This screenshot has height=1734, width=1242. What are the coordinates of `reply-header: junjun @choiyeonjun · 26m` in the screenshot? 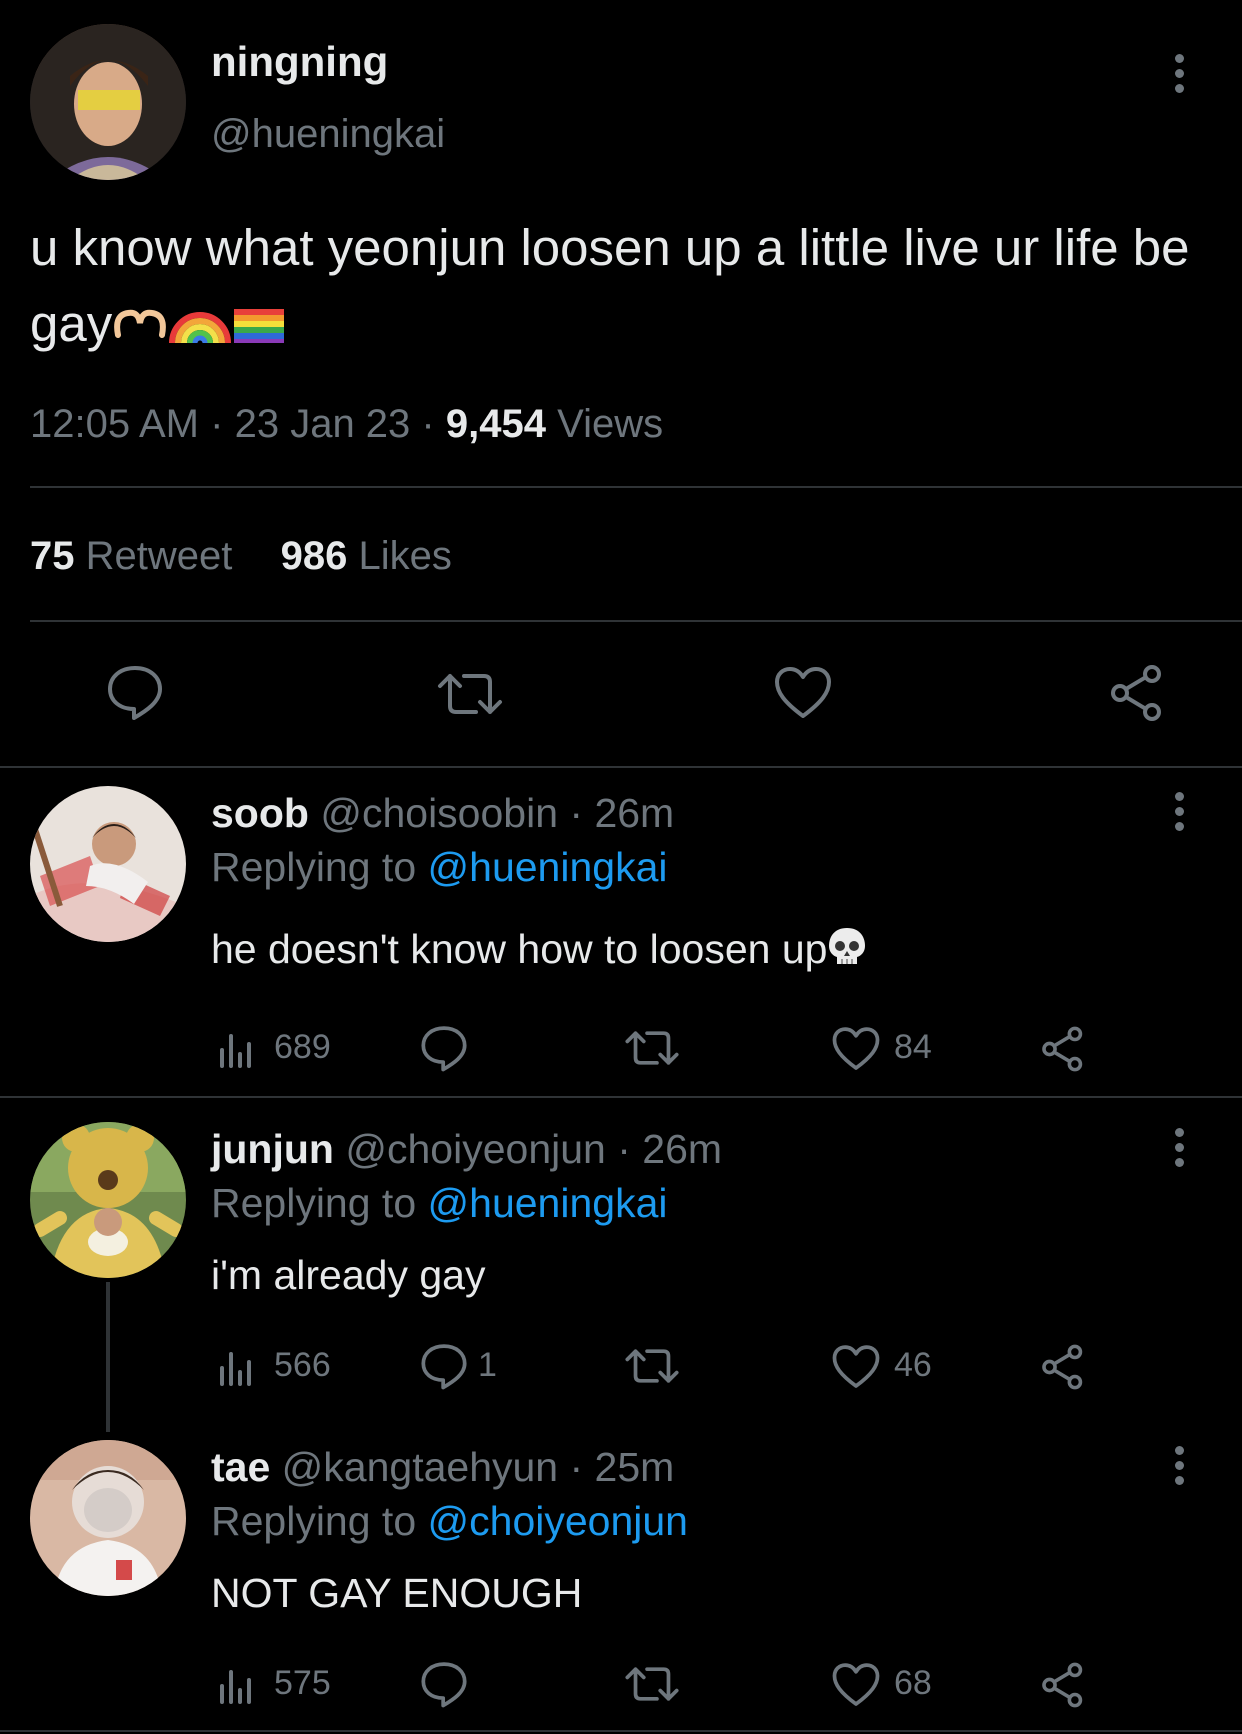 It's located at (466, 1149).